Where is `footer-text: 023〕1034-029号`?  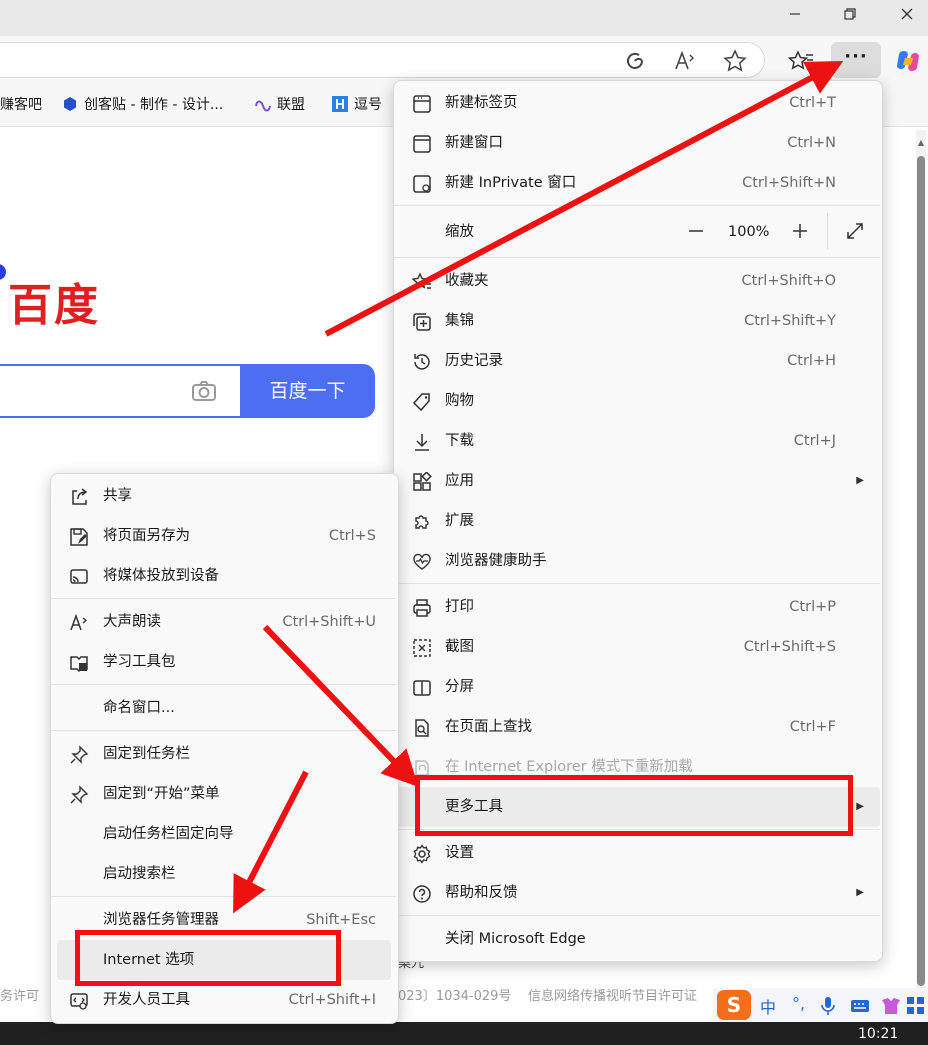 footer-text: 023〕1034-029号 is located at coordinates (455, 996).